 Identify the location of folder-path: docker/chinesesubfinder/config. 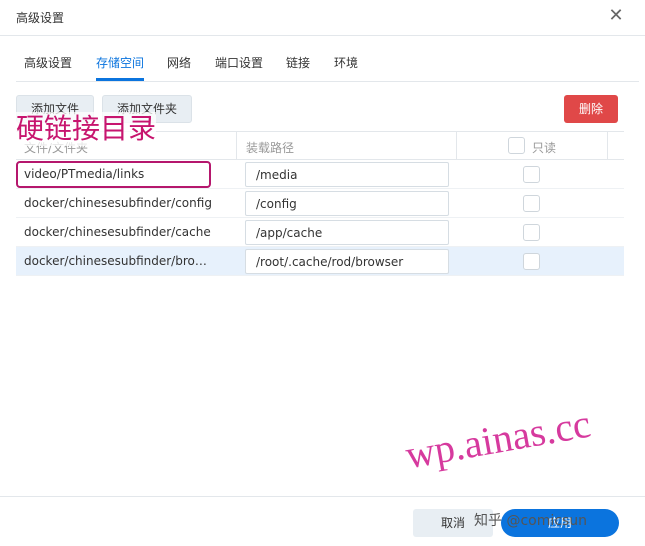
(118, 203).